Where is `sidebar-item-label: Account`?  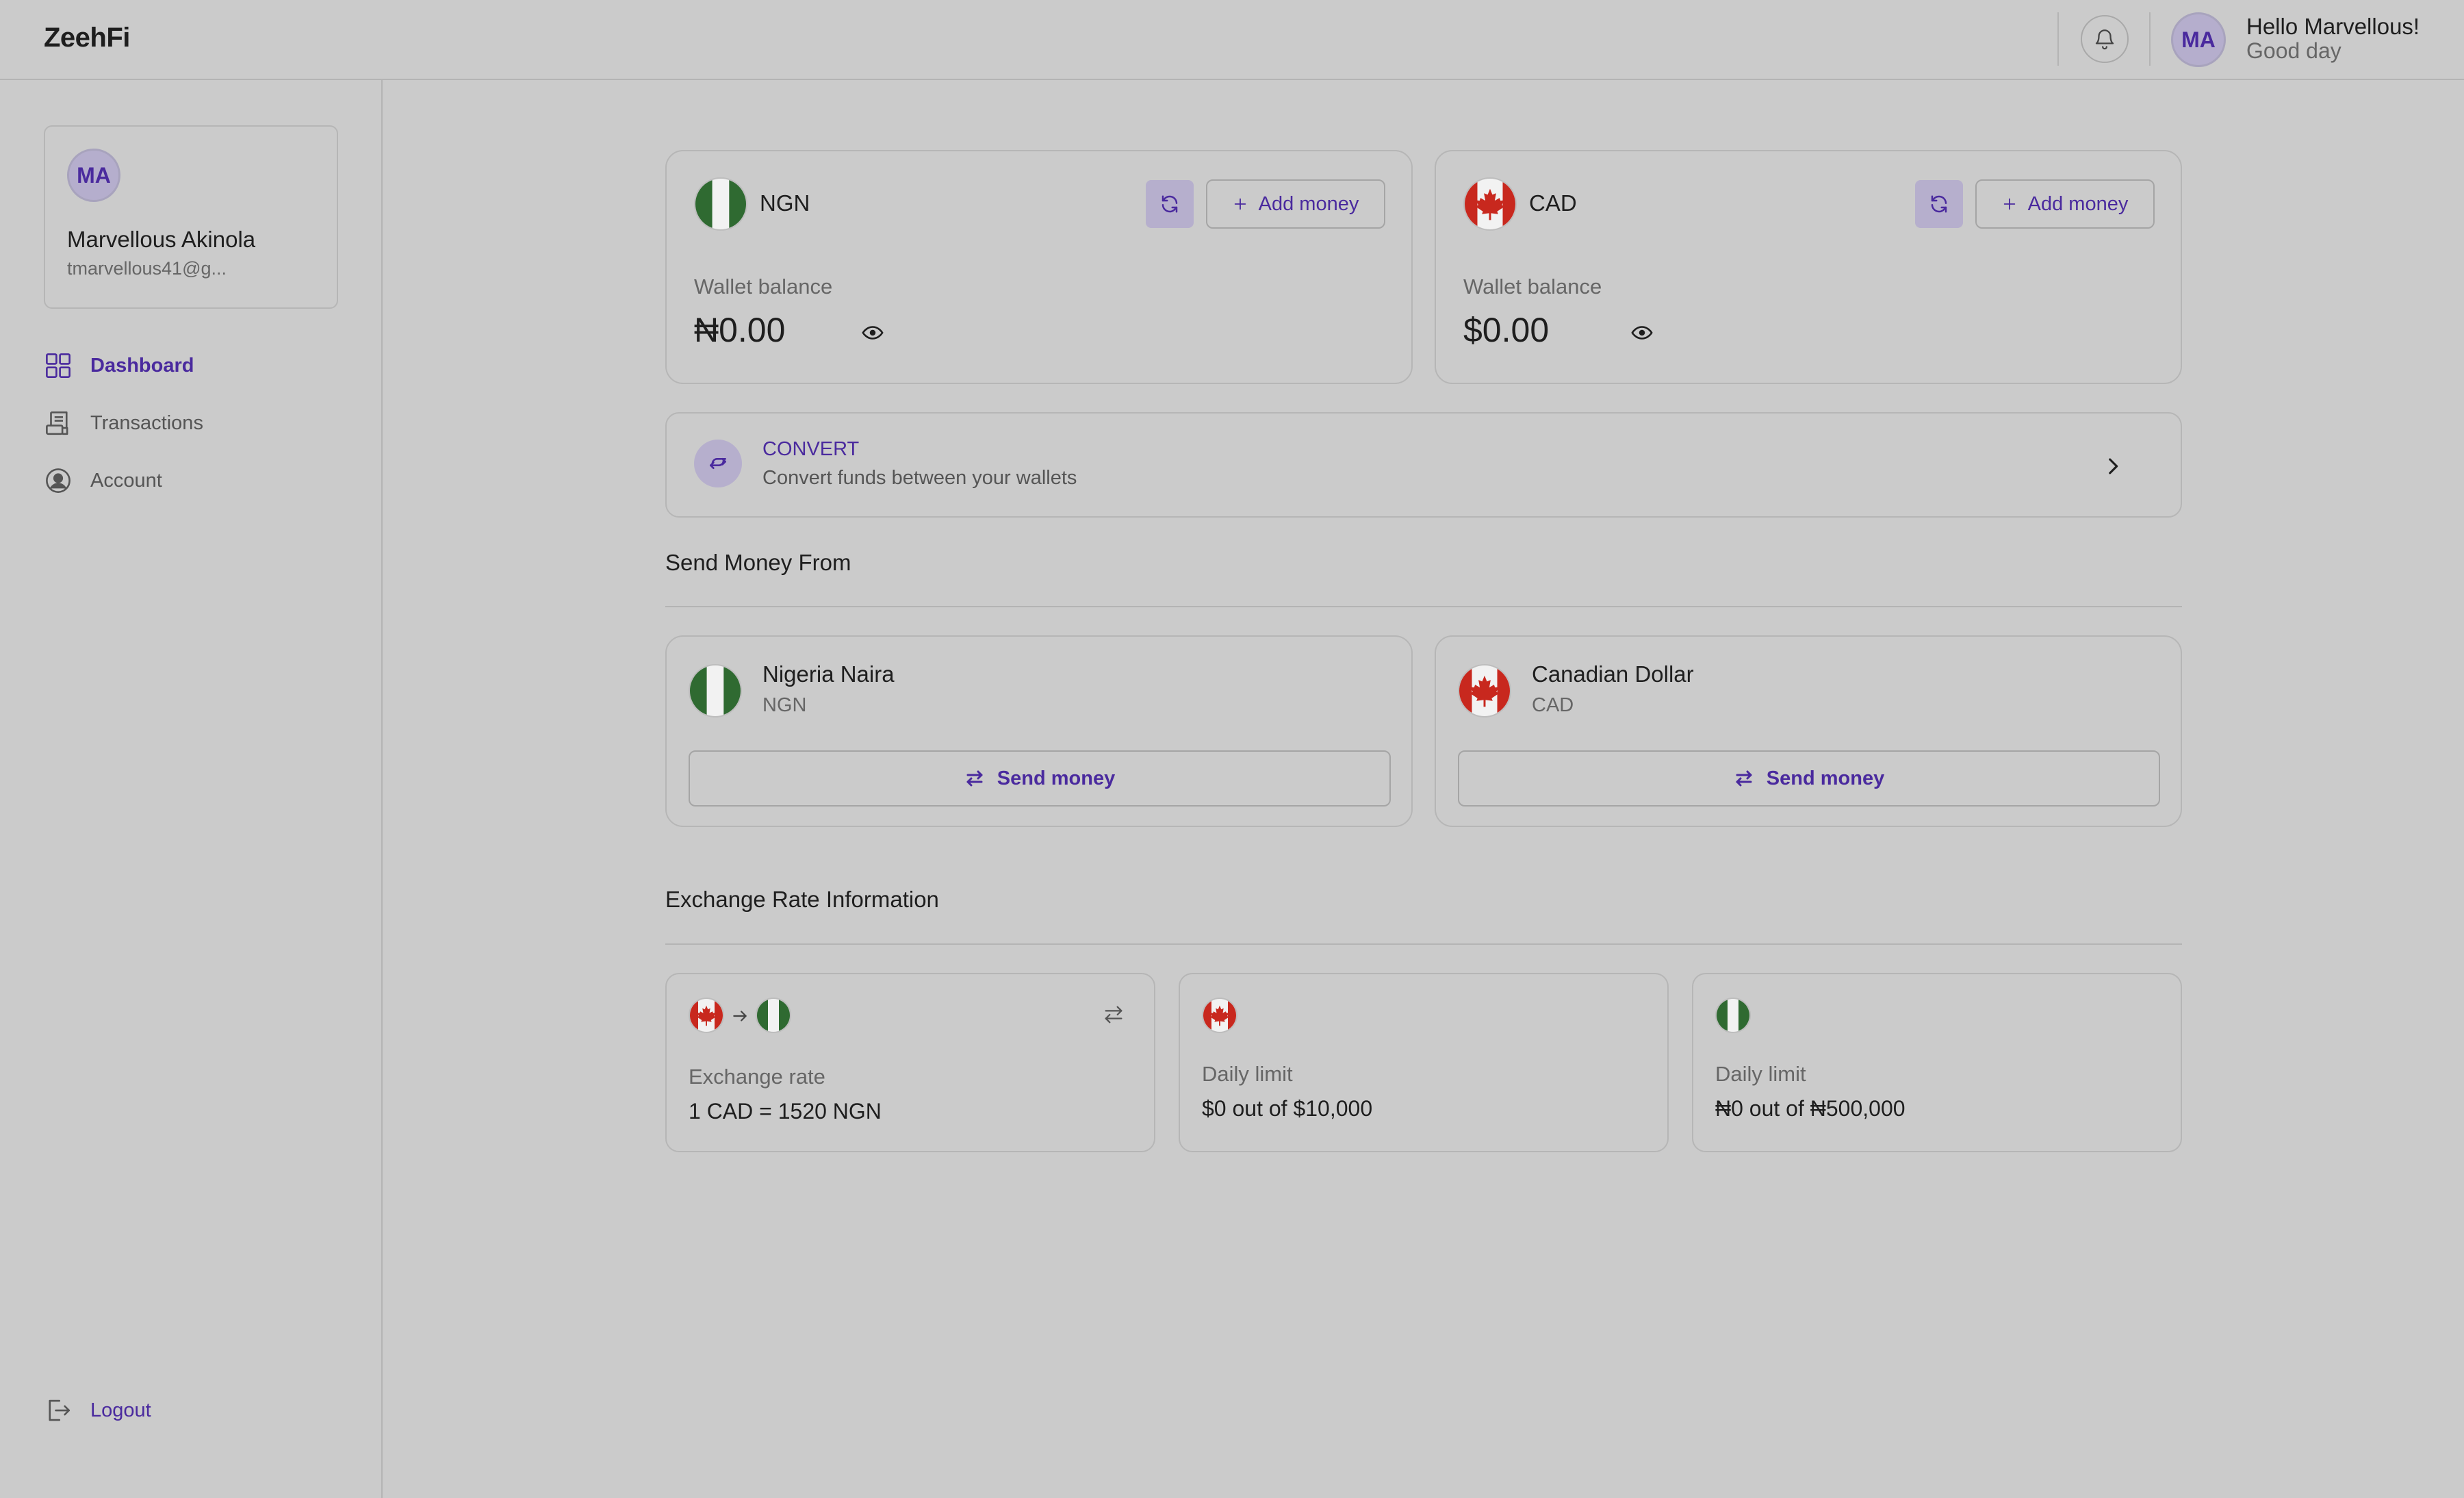 sidebar-item-label: Account is located at coordinates (126, 480).